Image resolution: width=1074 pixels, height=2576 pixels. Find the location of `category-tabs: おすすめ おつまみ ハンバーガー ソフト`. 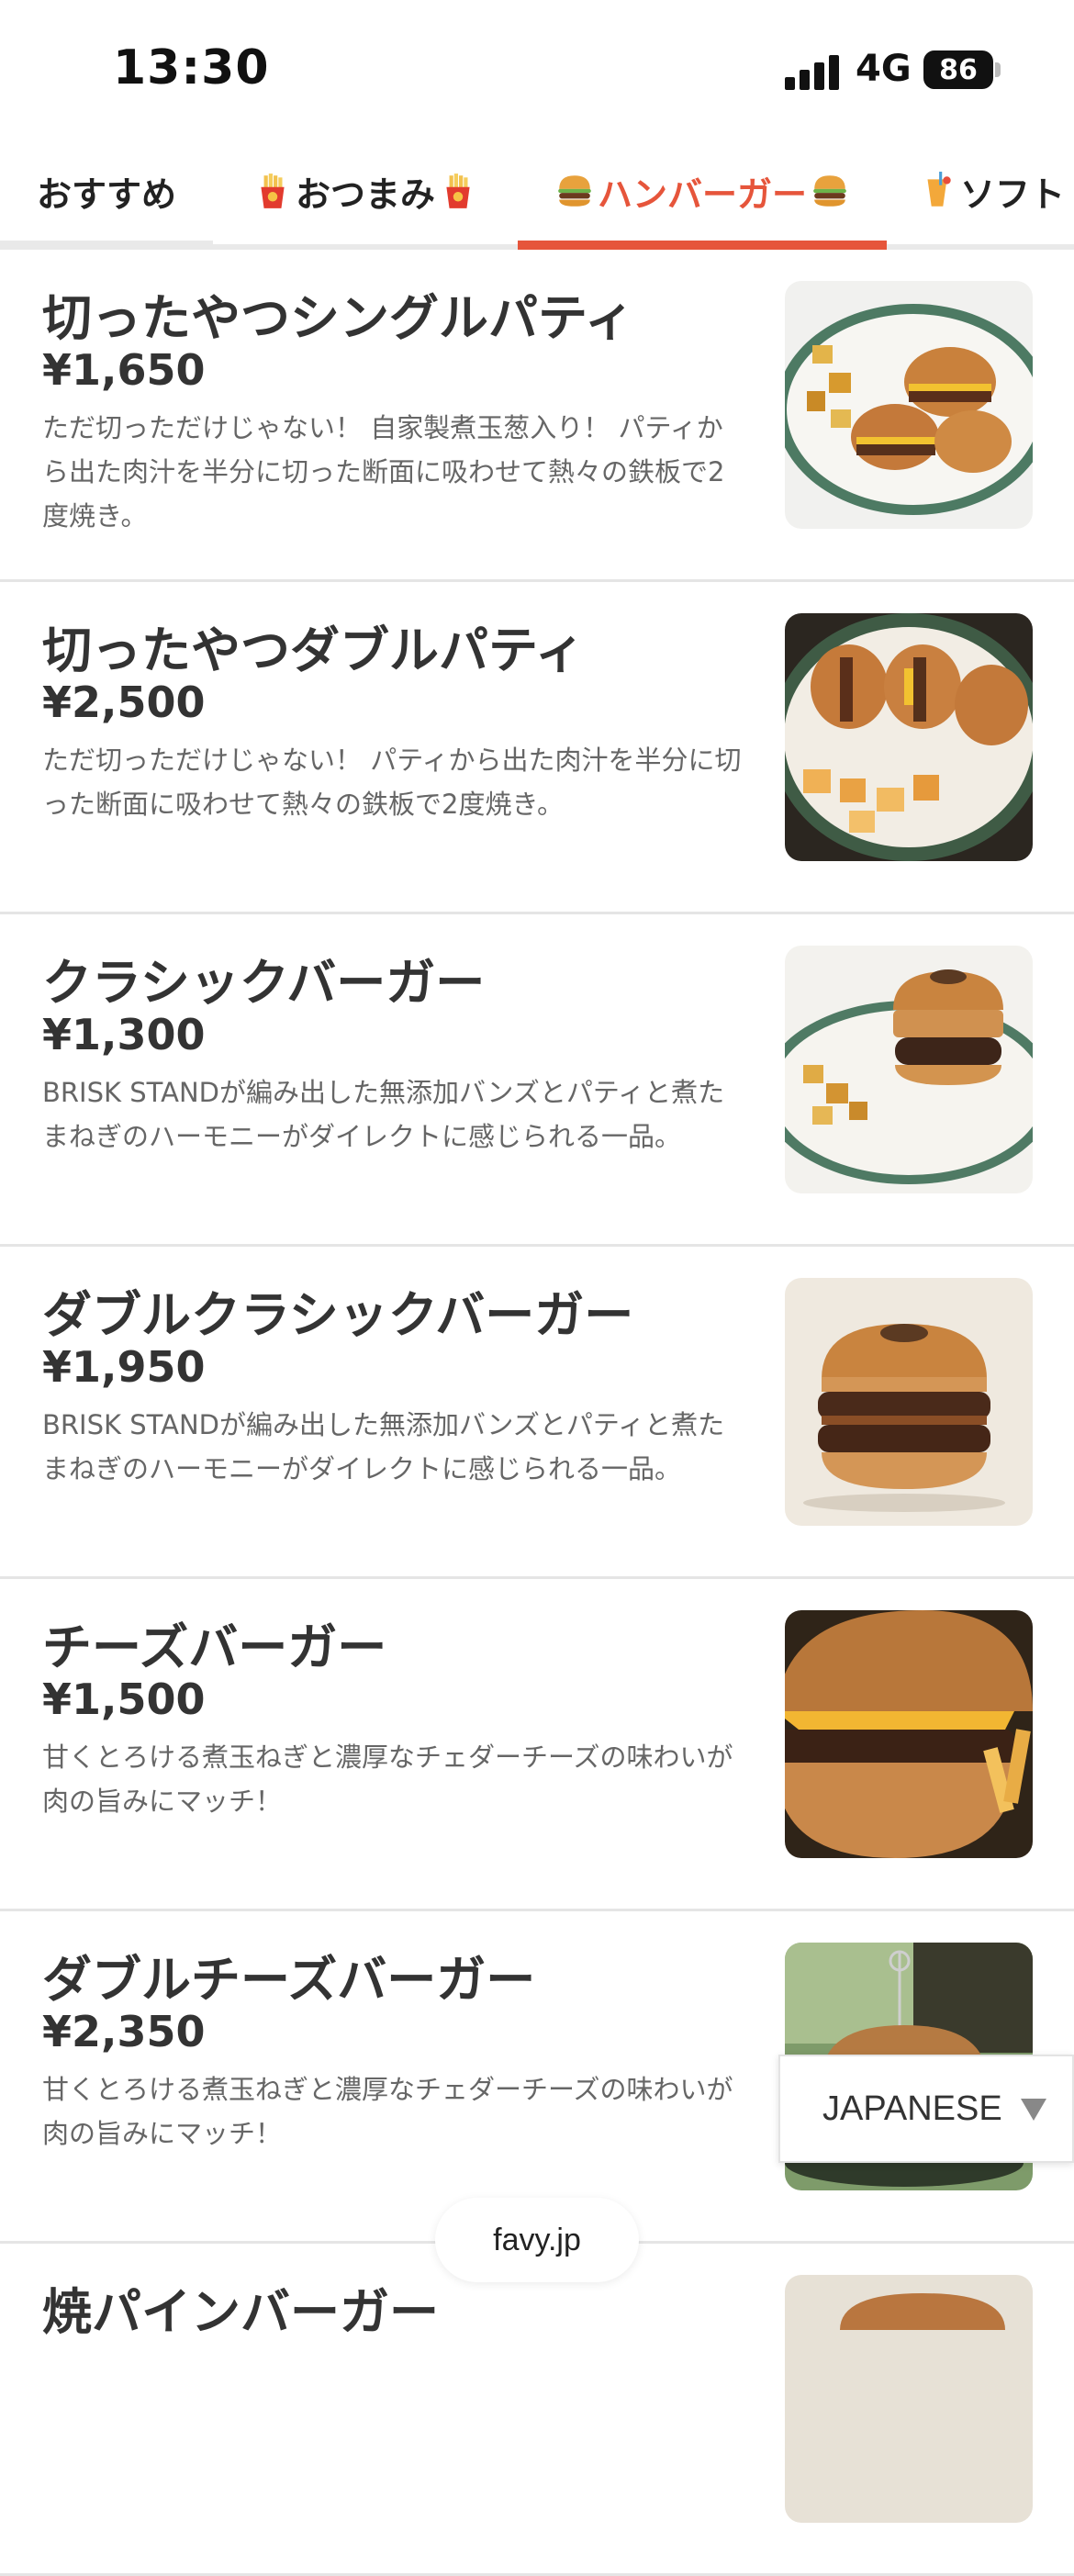

category-tabs: おすすめ おつまみ ハンバーガー ソフト is located at coordinates (537, 194).